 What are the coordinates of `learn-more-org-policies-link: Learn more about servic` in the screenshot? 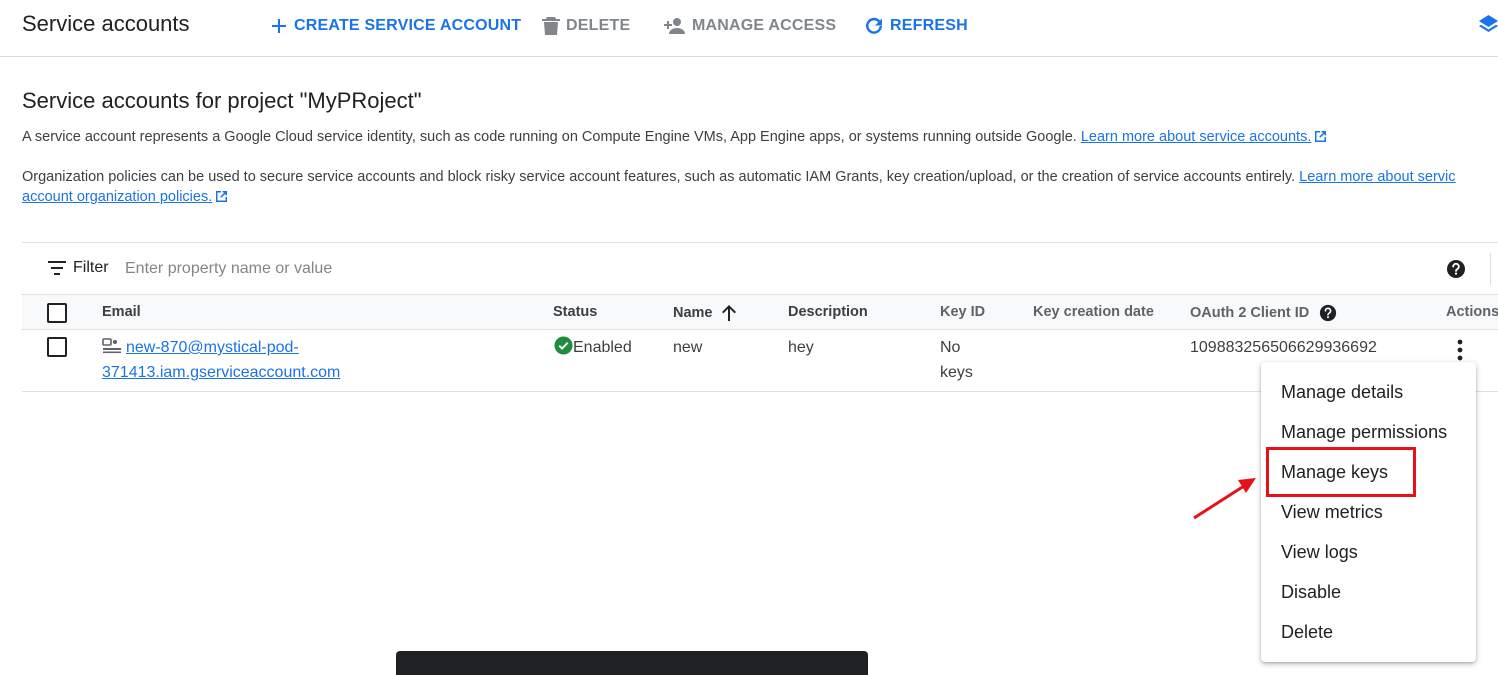 It's located at (1377, 177).